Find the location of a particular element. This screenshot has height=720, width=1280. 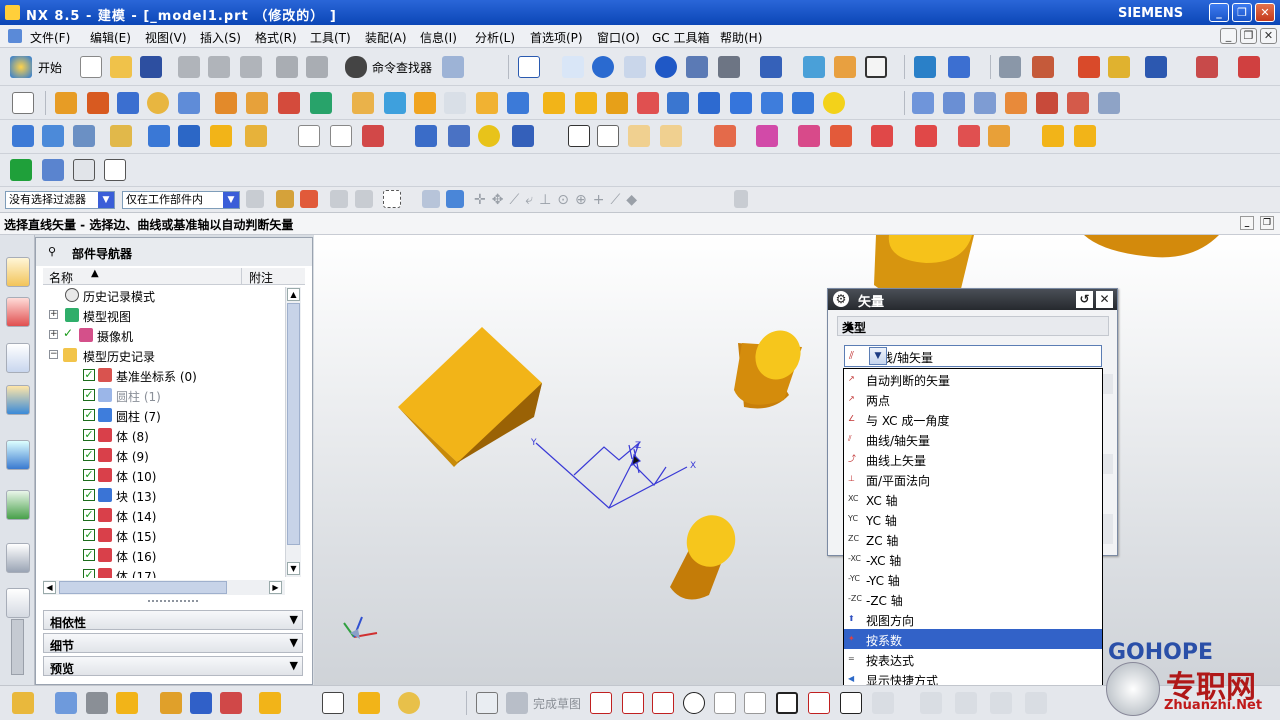

chamfer-icon is located at coordinates (425, 103).